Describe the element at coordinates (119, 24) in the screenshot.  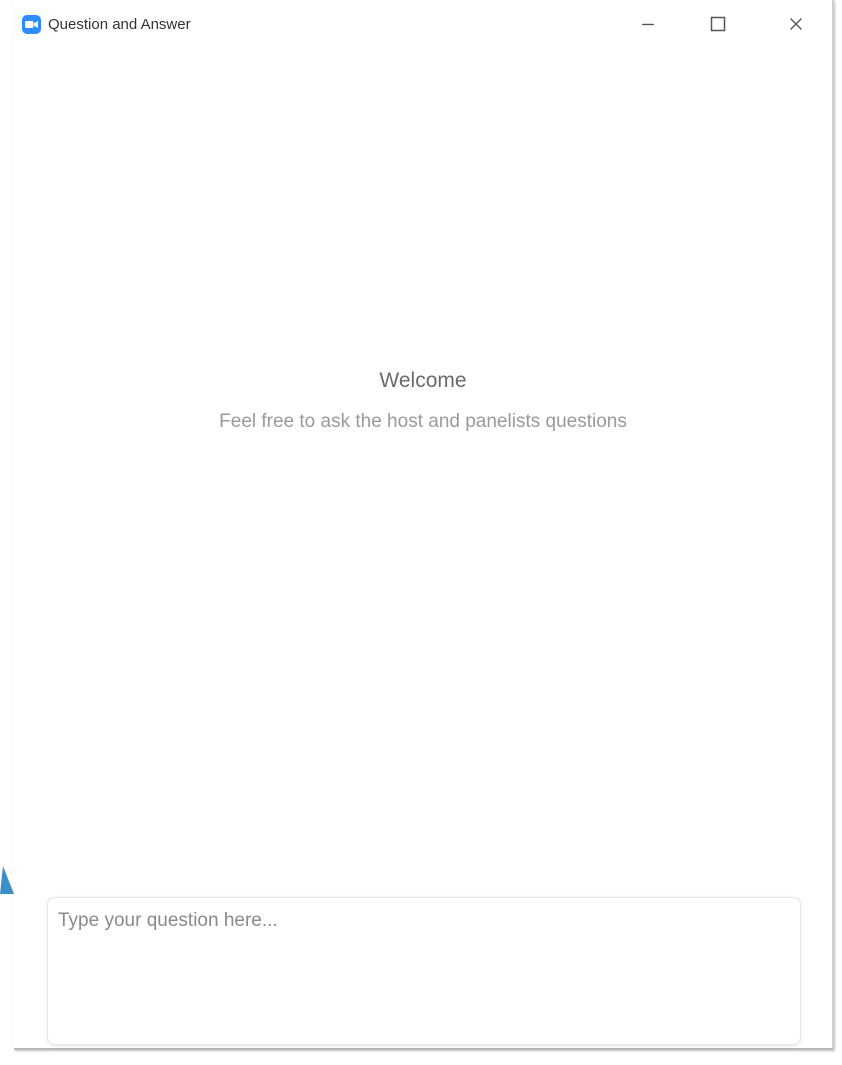
I see `window-title: Question and Answer` at that location.